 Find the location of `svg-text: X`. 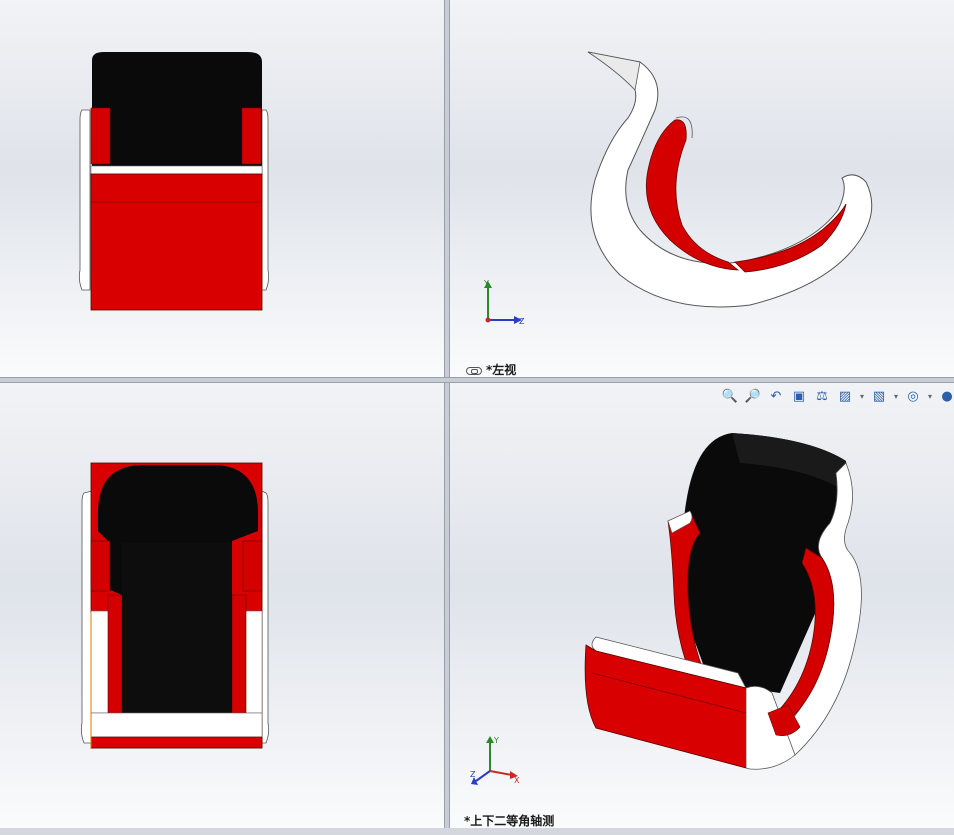

svg-text: X is located at coordinates (517, 780).